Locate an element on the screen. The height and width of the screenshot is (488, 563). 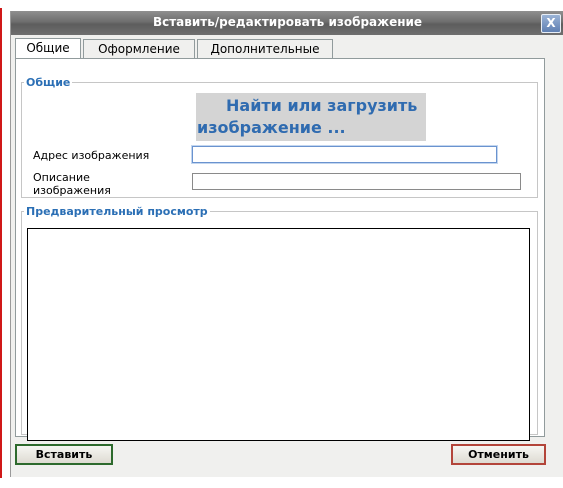
description-label-line-1: Описание is located at coordinates (61, 177).